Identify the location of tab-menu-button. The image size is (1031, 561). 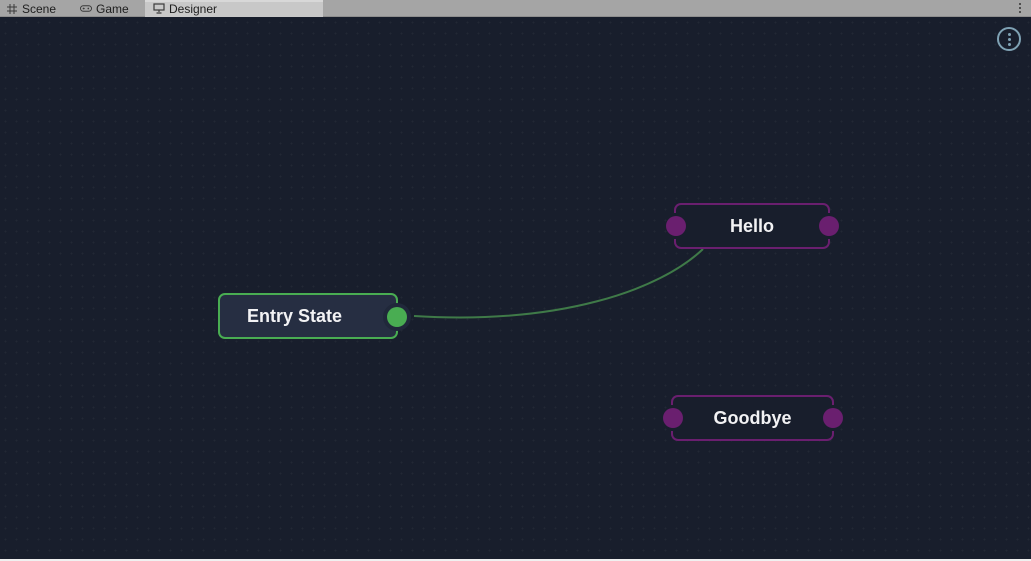
(1020, 8).